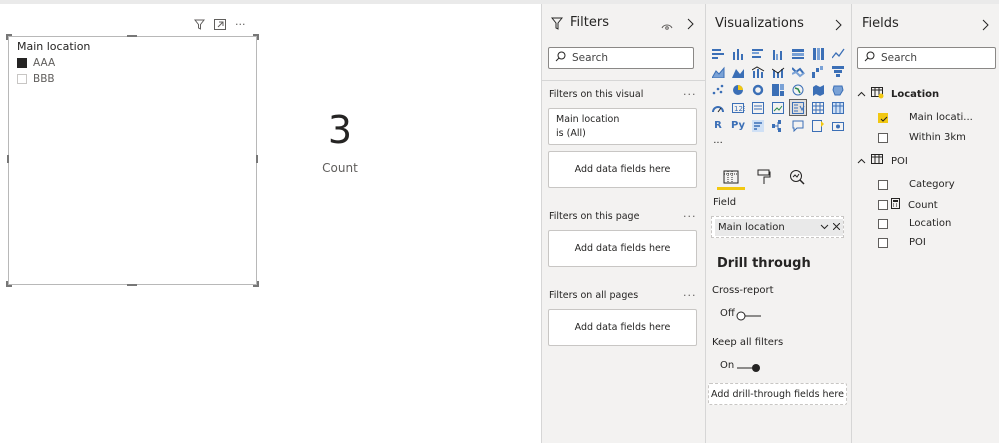 The image size is (999, 443). I want to click on smart-narrative-icon, so click(818, 125).